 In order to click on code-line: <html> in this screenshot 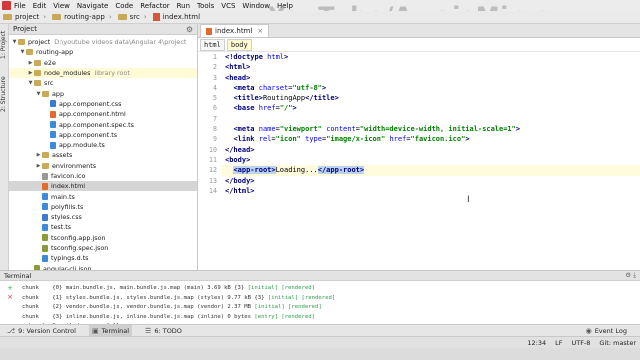, I will do `click(431, 67)`.